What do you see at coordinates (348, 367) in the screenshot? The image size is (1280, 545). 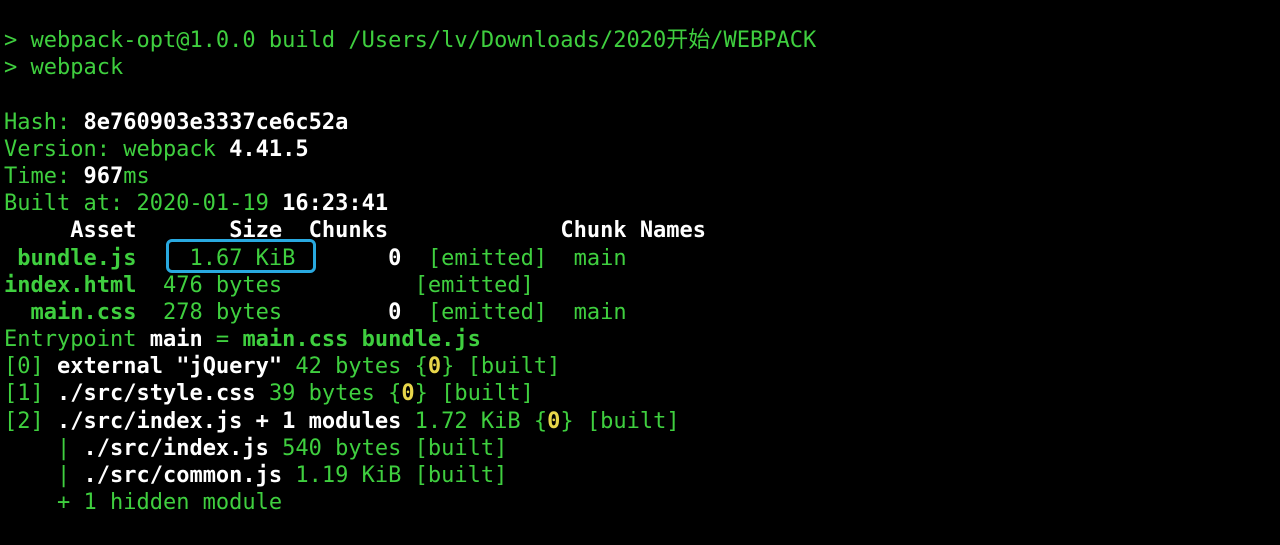 I see `module-size: 42 bytes` at bounding box center [348, 367].